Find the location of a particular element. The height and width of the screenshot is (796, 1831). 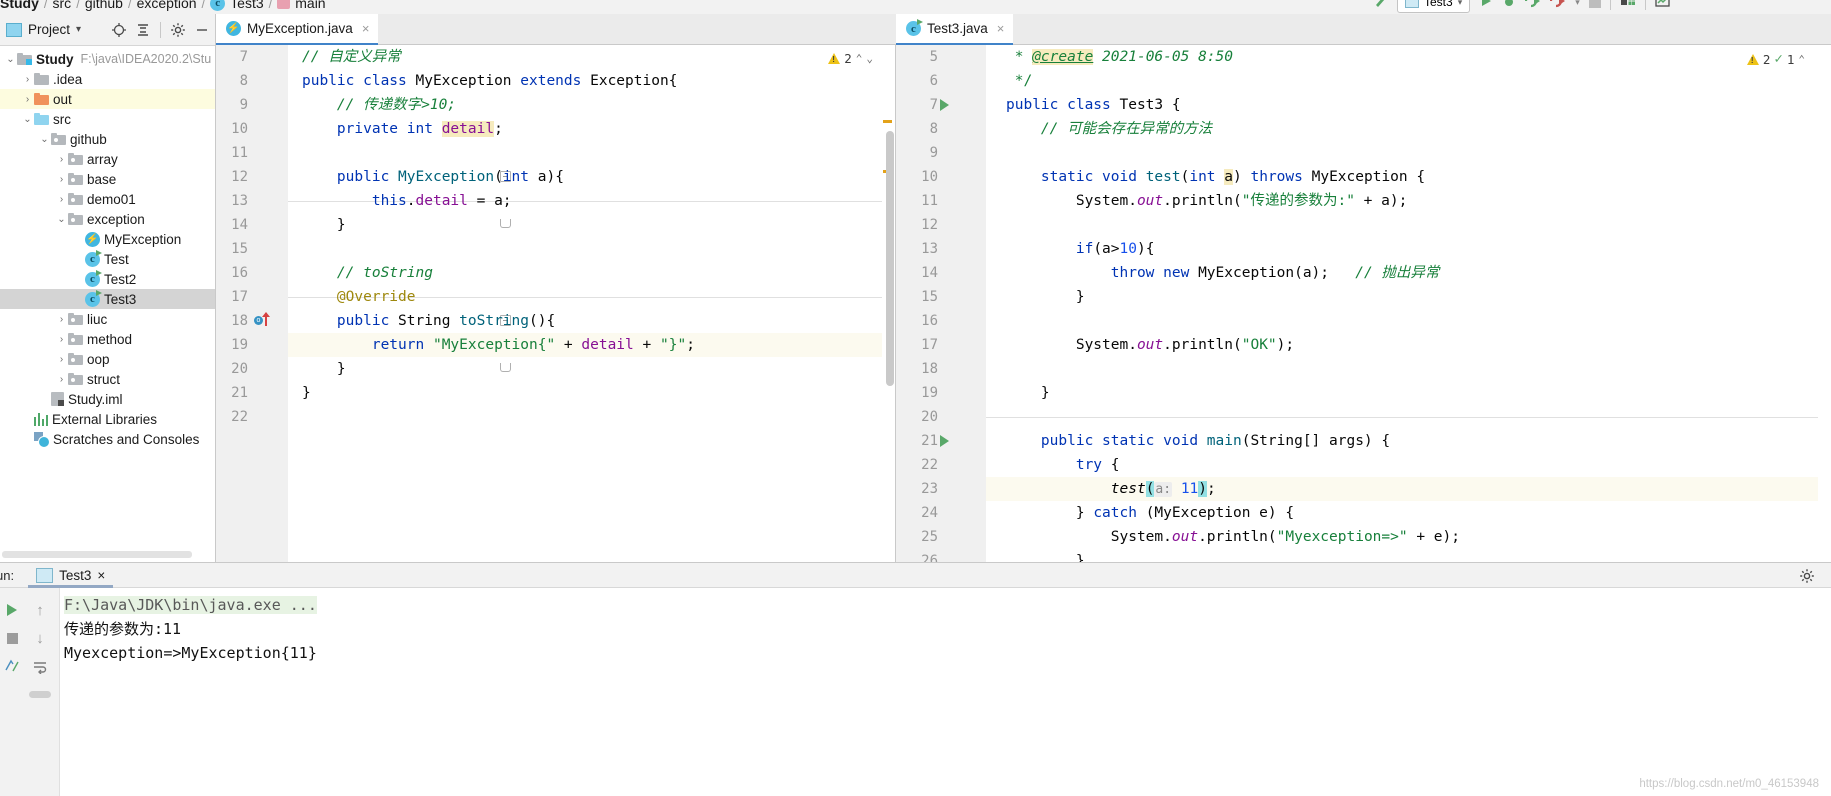

tree-item-label: Test3 is located at coordinates (120, 299).